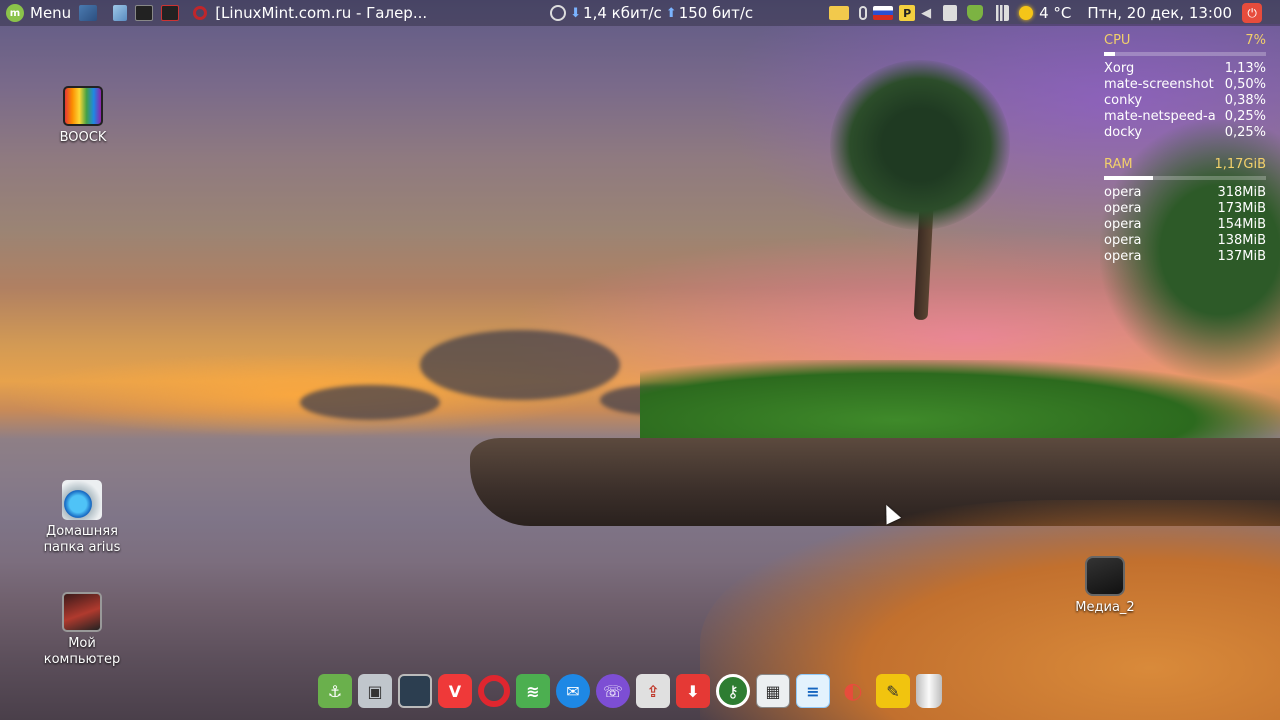 The image size is (1280, 720). I want to click on clock: Птн, 20 дек, 13:00, so click(1159, 13).